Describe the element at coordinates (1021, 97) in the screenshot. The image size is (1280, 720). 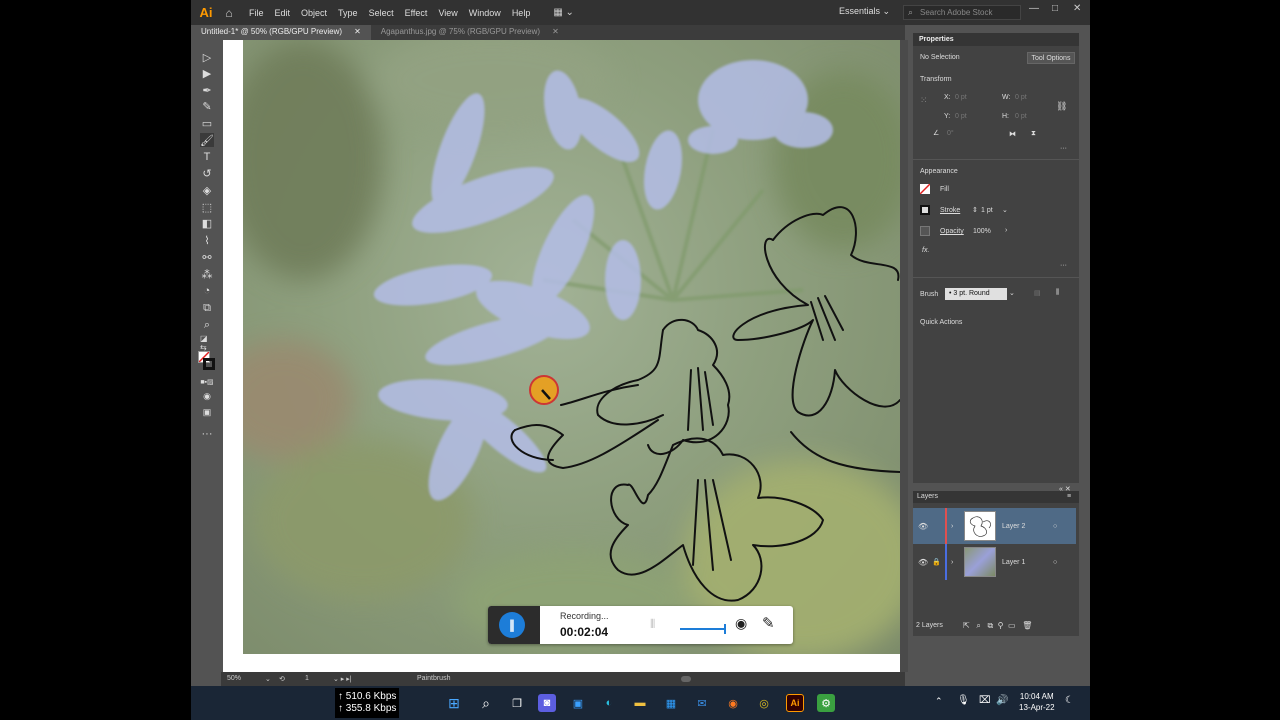
I see `w-field: 0 pt` at that location.